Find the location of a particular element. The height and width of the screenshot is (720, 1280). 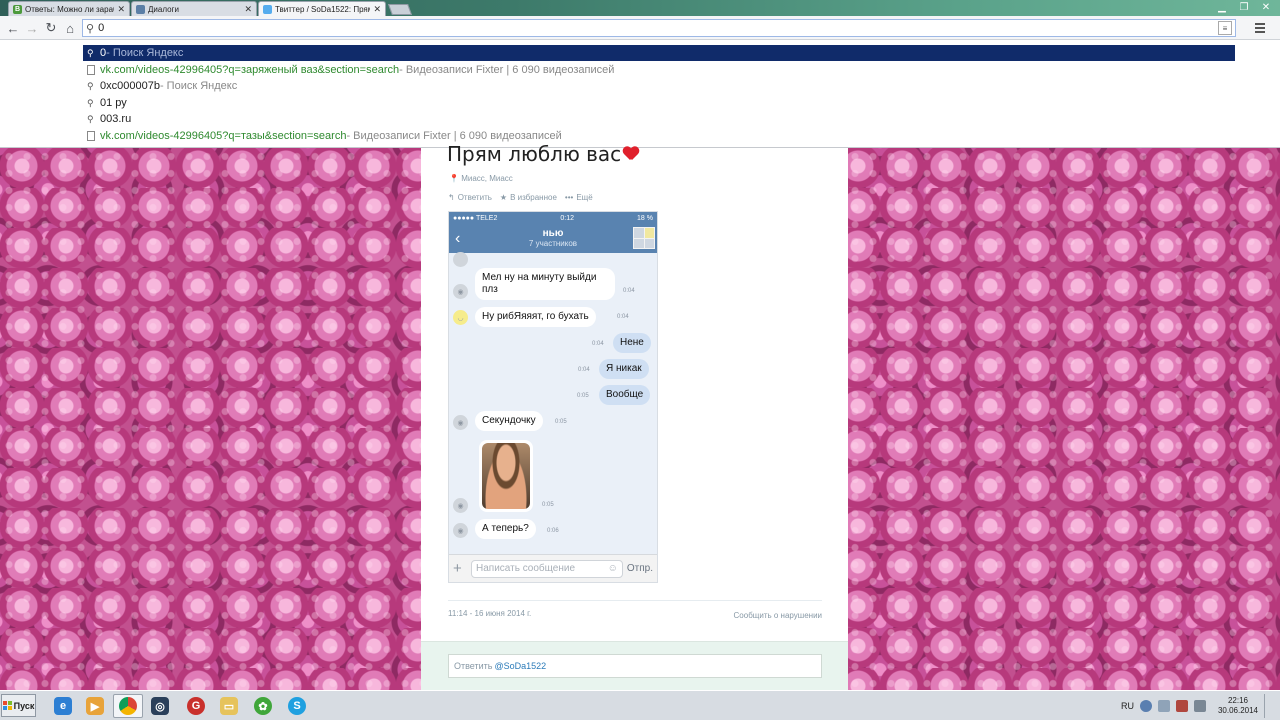

favorite-button: ★ В избранное is located at coordinates (528, 197).